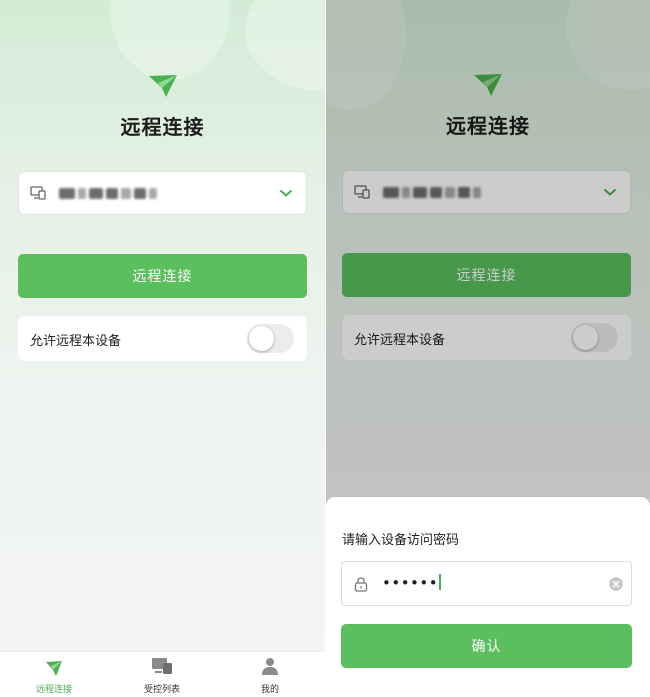  What do you see at coordinates (411, 583) in the screenshot?
I see `password-value: ••••••` at bounding box center [411, 583].